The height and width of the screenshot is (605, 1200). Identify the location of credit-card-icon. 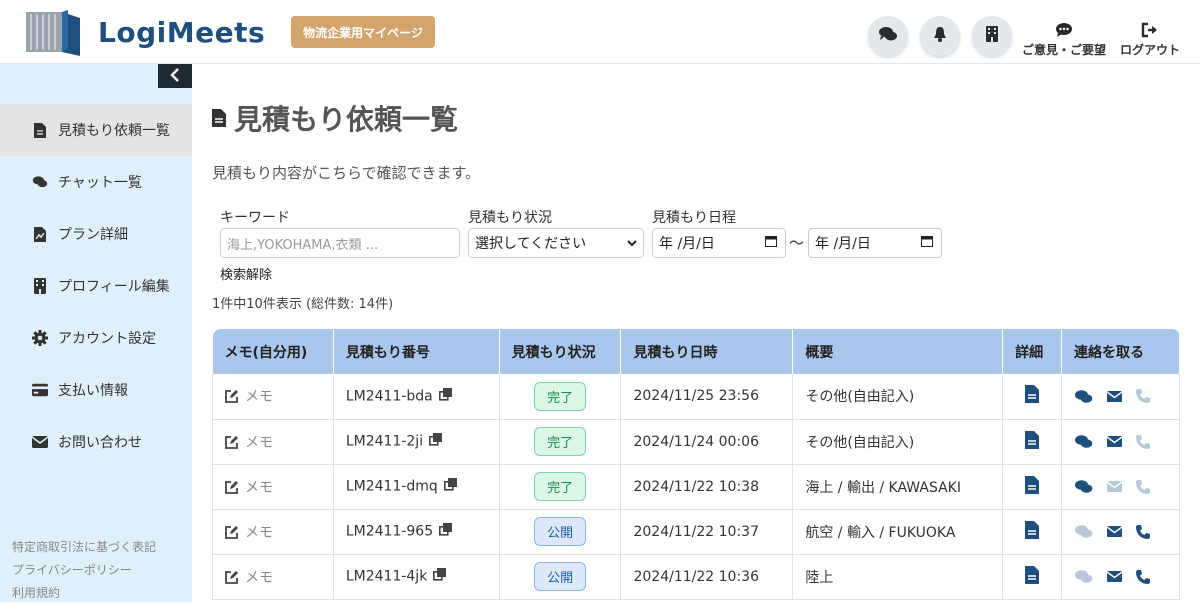
(40, 390).